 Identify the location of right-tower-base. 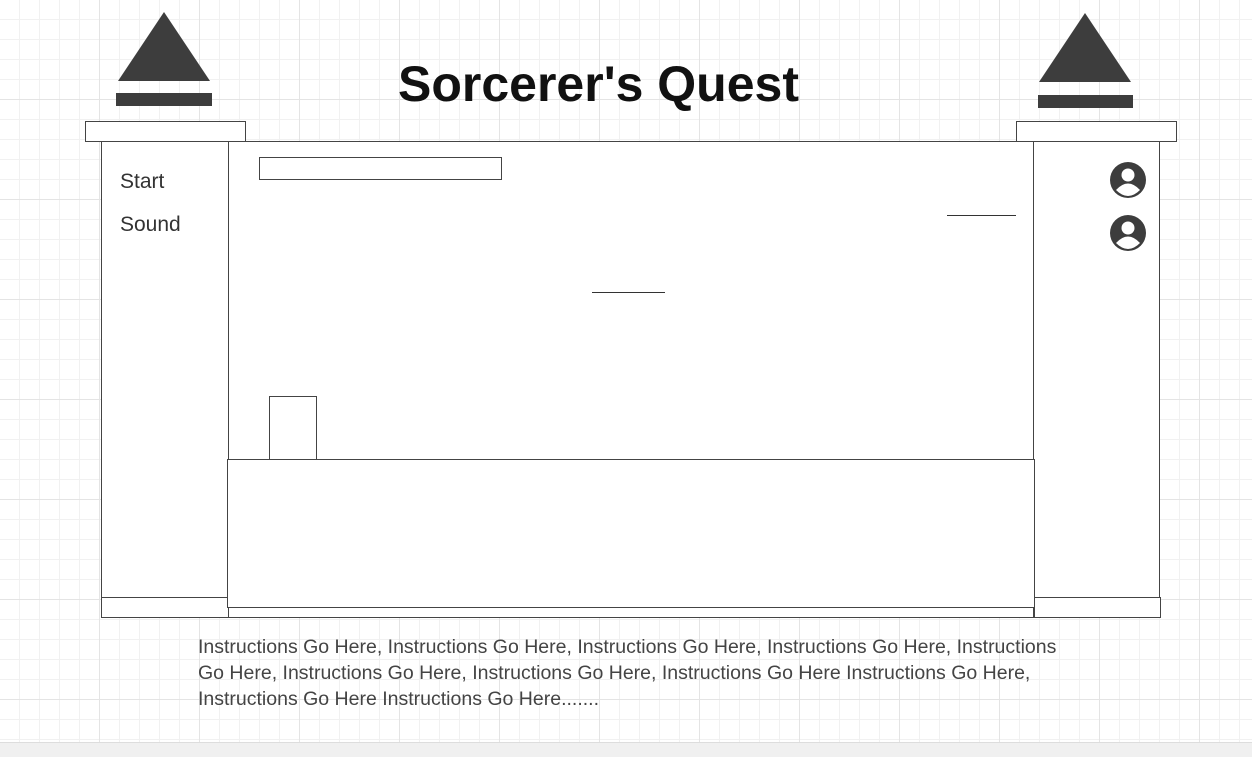
(1097, 607).